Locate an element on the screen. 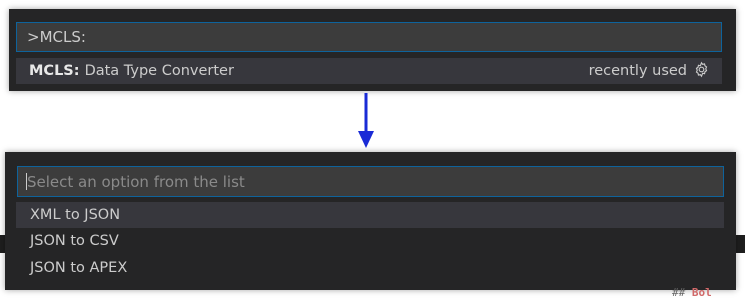 This screenshot has width=745, height=305. command-result-meta-group: recently used is located at coordinates (649, 71).